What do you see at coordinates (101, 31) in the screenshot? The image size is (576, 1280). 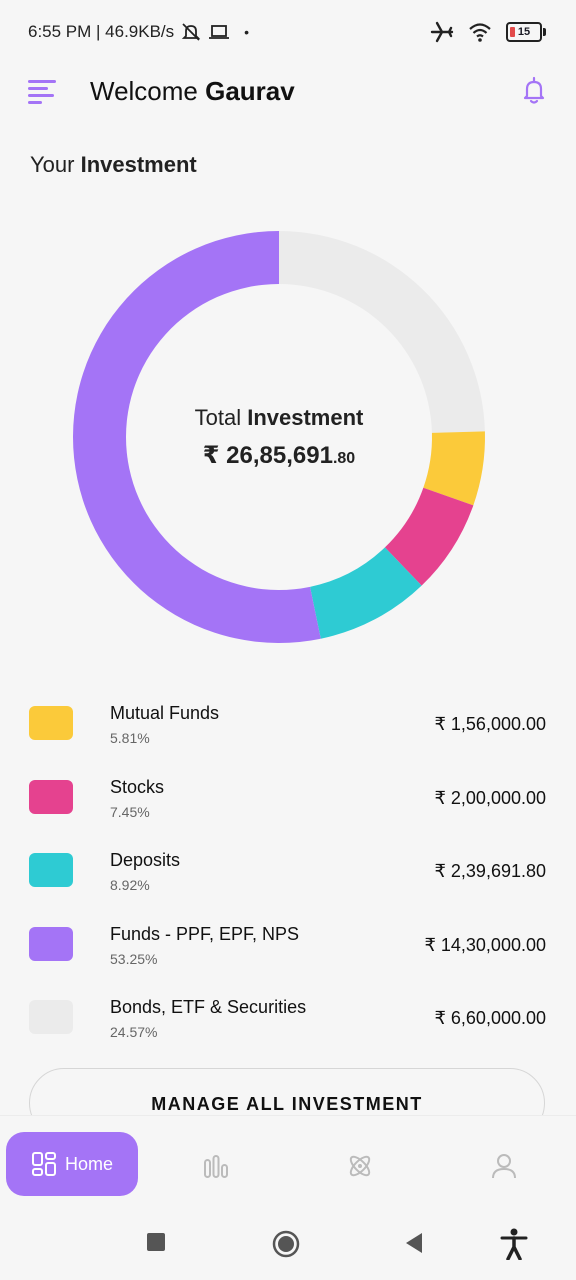 I see `status-time-speed: 6:55 PM | 46.9KB/s` at bounding box center [101, 31].